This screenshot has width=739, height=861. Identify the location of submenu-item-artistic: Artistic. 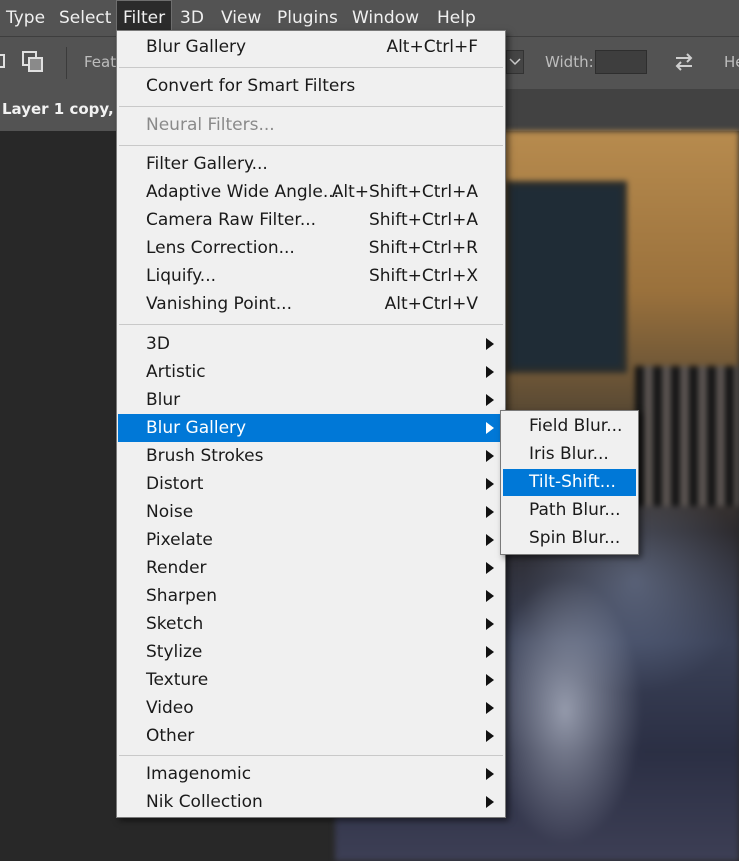
(311, 372).